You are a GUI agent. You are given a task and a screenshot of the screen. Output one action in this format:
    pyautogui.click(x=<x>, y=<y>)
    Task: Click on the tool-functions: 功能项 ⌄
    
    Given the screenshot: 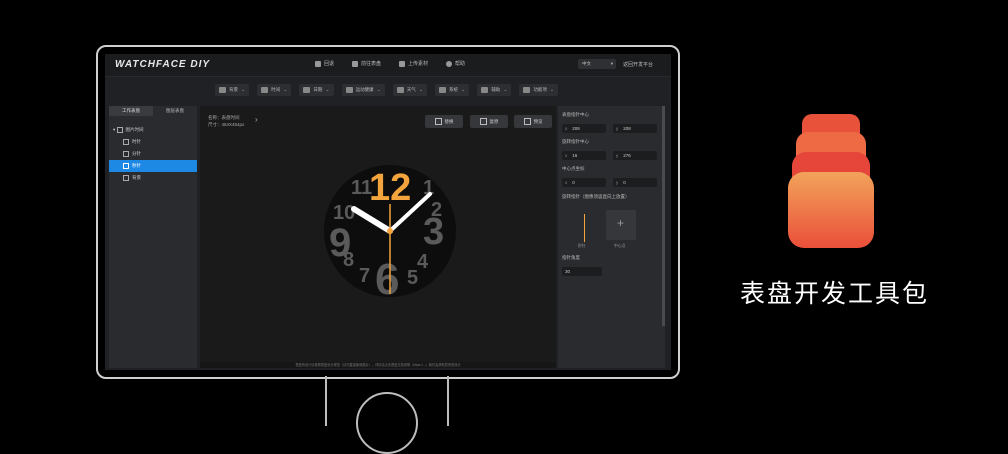 What is the action you would take?
    pyautogui.click(x=539, y=90)
    